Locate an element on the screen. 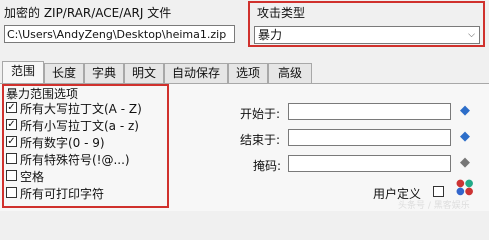  tab-range: 范围 is located at coordinates (23, 72).